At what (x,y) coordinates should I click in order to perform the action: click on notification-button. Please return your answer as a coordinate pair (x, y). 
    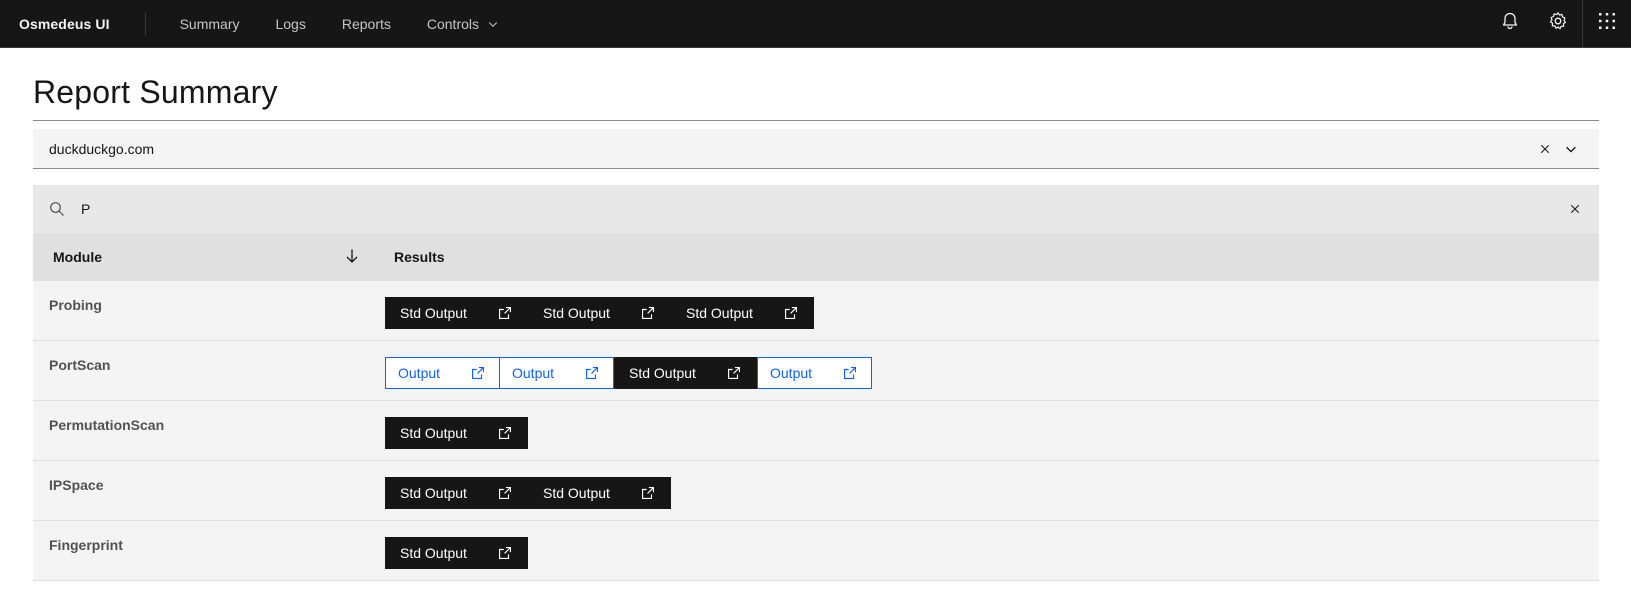
    Looking at the image, I should click on (1510, 24).